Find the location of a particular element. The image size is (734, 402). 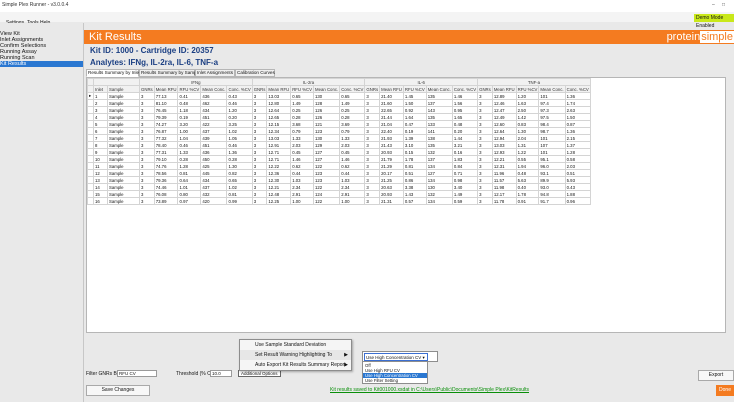

table-cell: 73.89 is located at coordinates (166, 201).